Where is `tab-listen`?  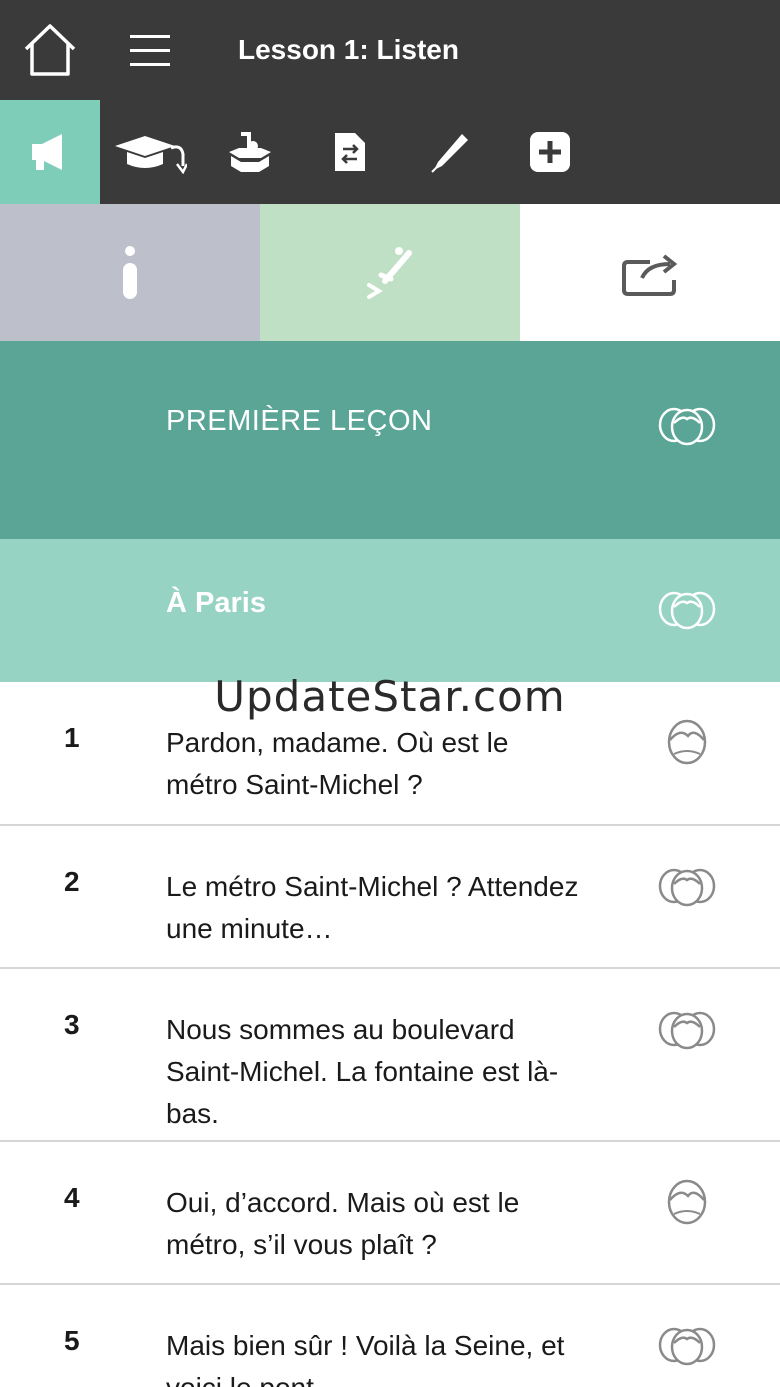
tab-listen is located at coordinates (50, 152).